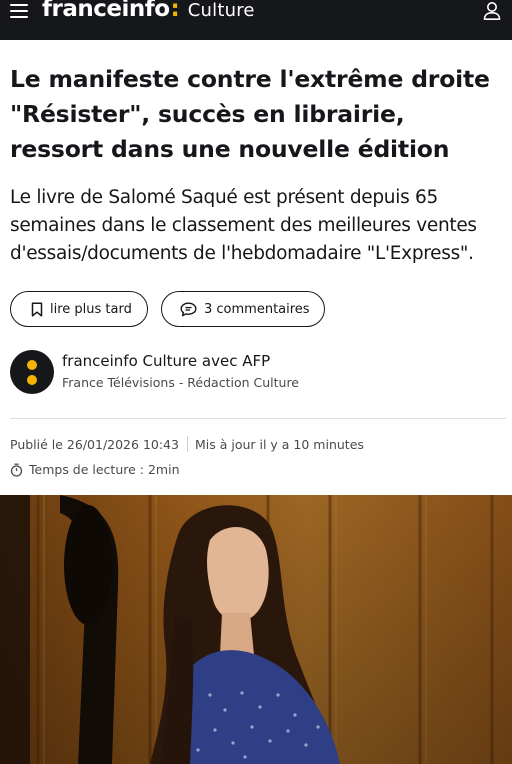 The width and height of the screenshot is (512, 764). I want to click on top-navigation-bar: franceinfo : Culture, so click(256, 20).